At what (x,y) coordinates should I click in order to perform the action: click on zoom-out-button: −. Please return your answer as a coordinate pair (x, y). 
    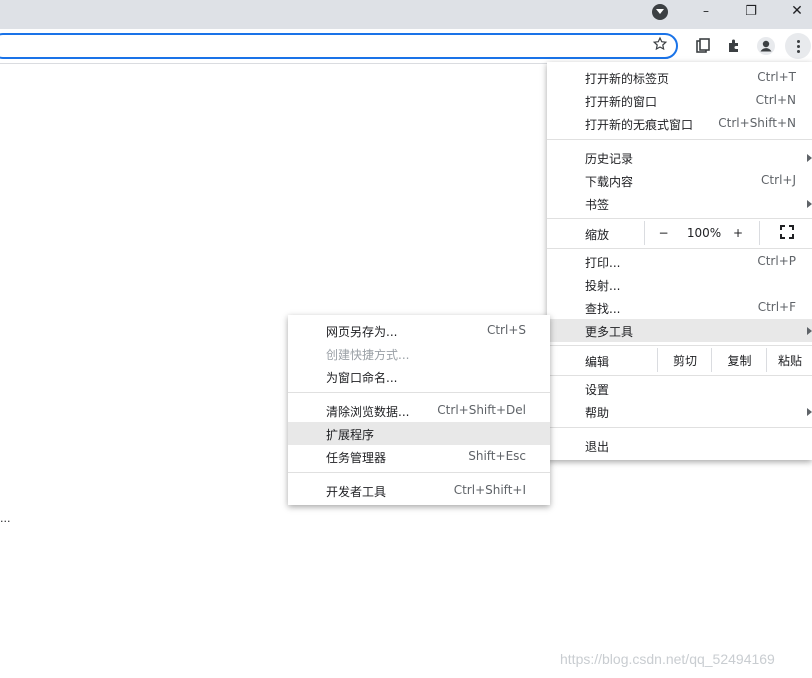
    Looking at the image, I should click on (663, 233).